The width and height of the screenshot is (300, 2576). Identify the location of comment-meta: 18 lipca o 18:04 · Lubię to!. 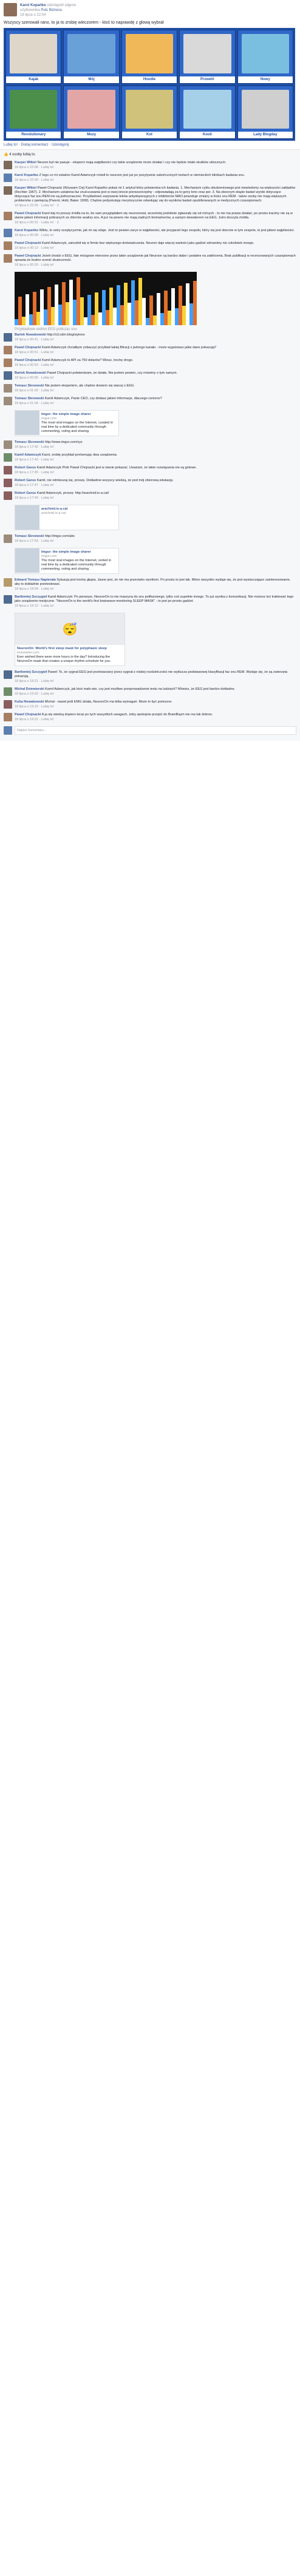
(155, 589).